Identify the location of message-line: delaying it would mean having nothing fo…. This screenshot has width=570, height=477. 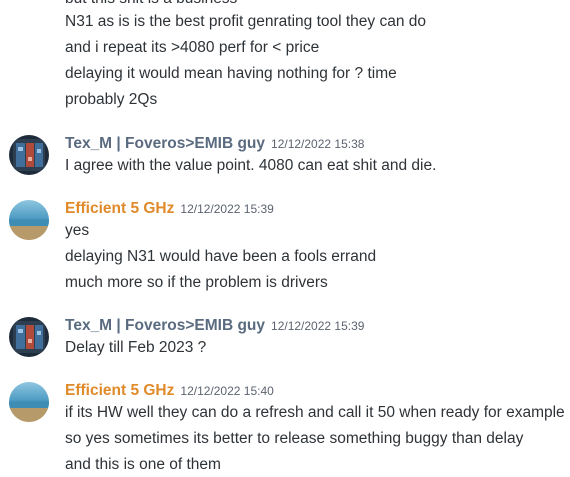
(231, 73).